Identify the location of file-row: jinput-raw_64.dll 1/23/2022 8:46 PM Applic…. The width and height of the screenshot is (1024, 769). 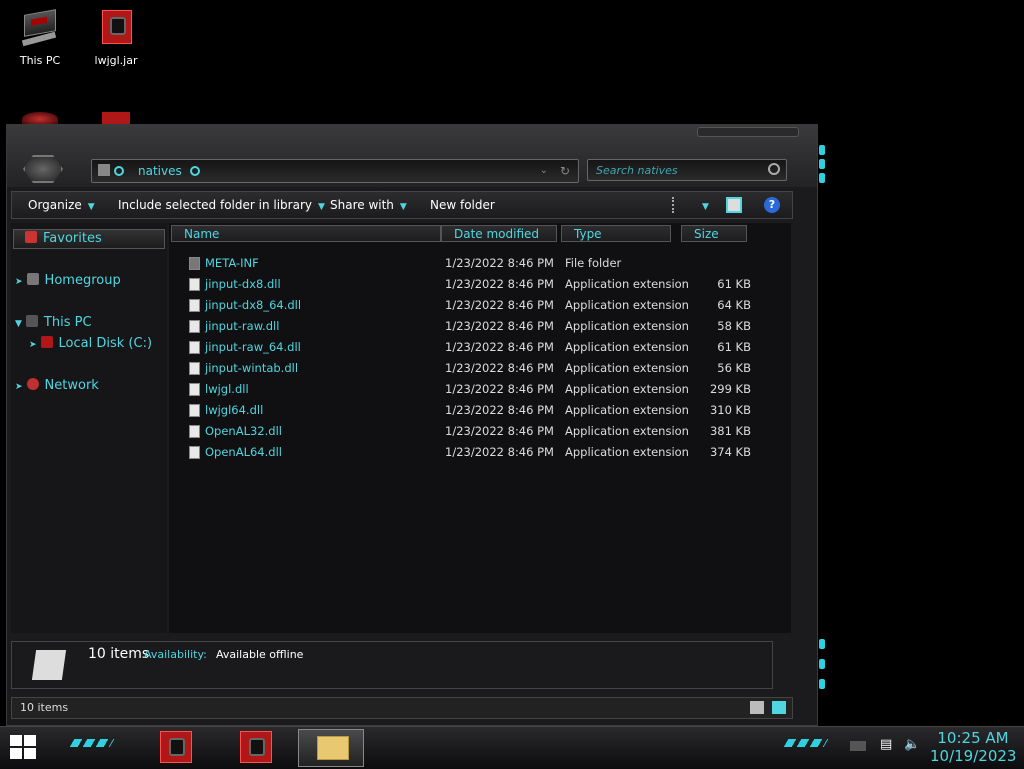
(480, 347).